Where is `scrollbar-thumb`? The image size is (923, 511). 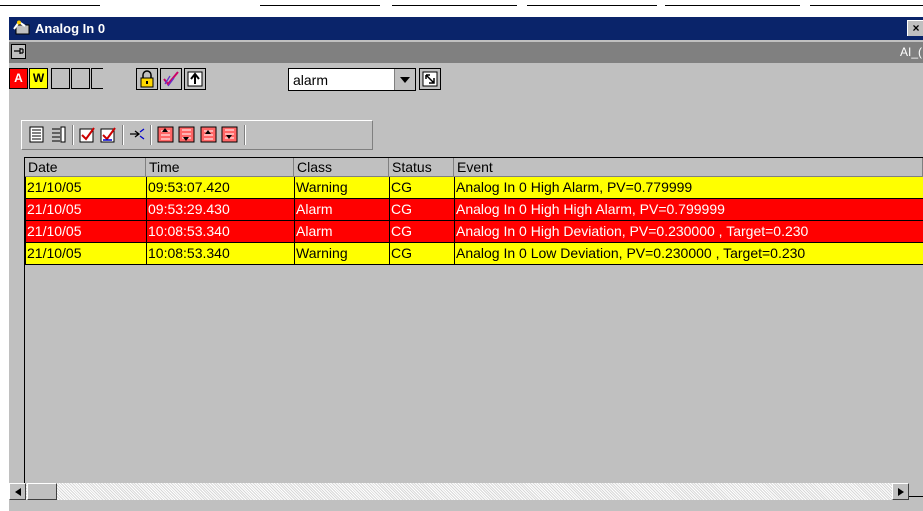 scrollbar-thumb is located at coordinates (42, 491).